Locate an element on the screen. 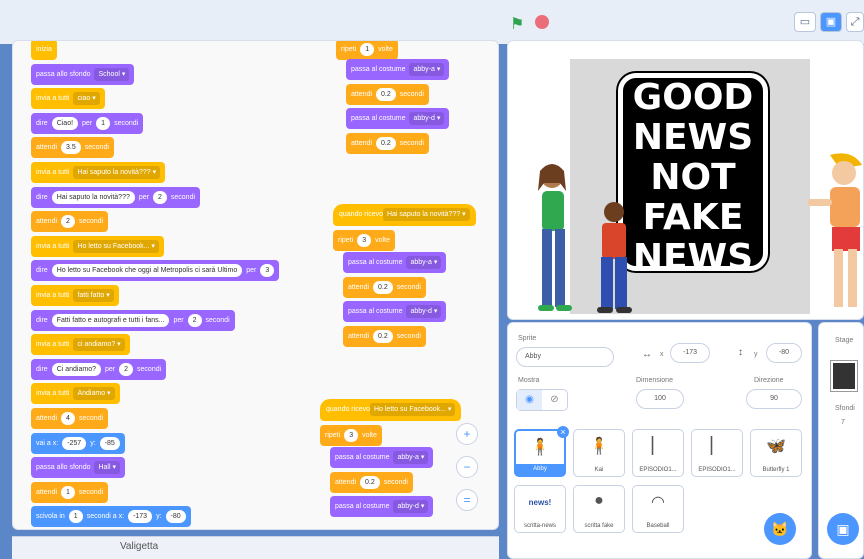 This screenshot has width=864, height=559. zoom-out-button: − is located at coordinates (467, 467).